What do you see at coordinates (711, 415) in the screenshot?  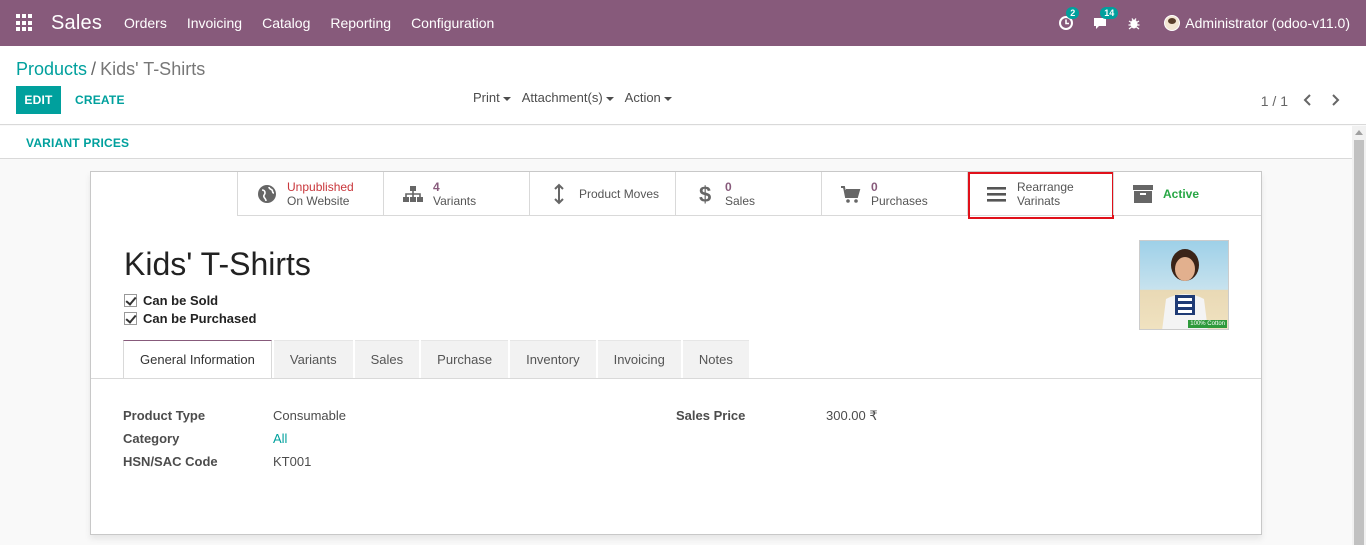 I see `sales-price-label: Sales Price` at bounding box center [711, 415].